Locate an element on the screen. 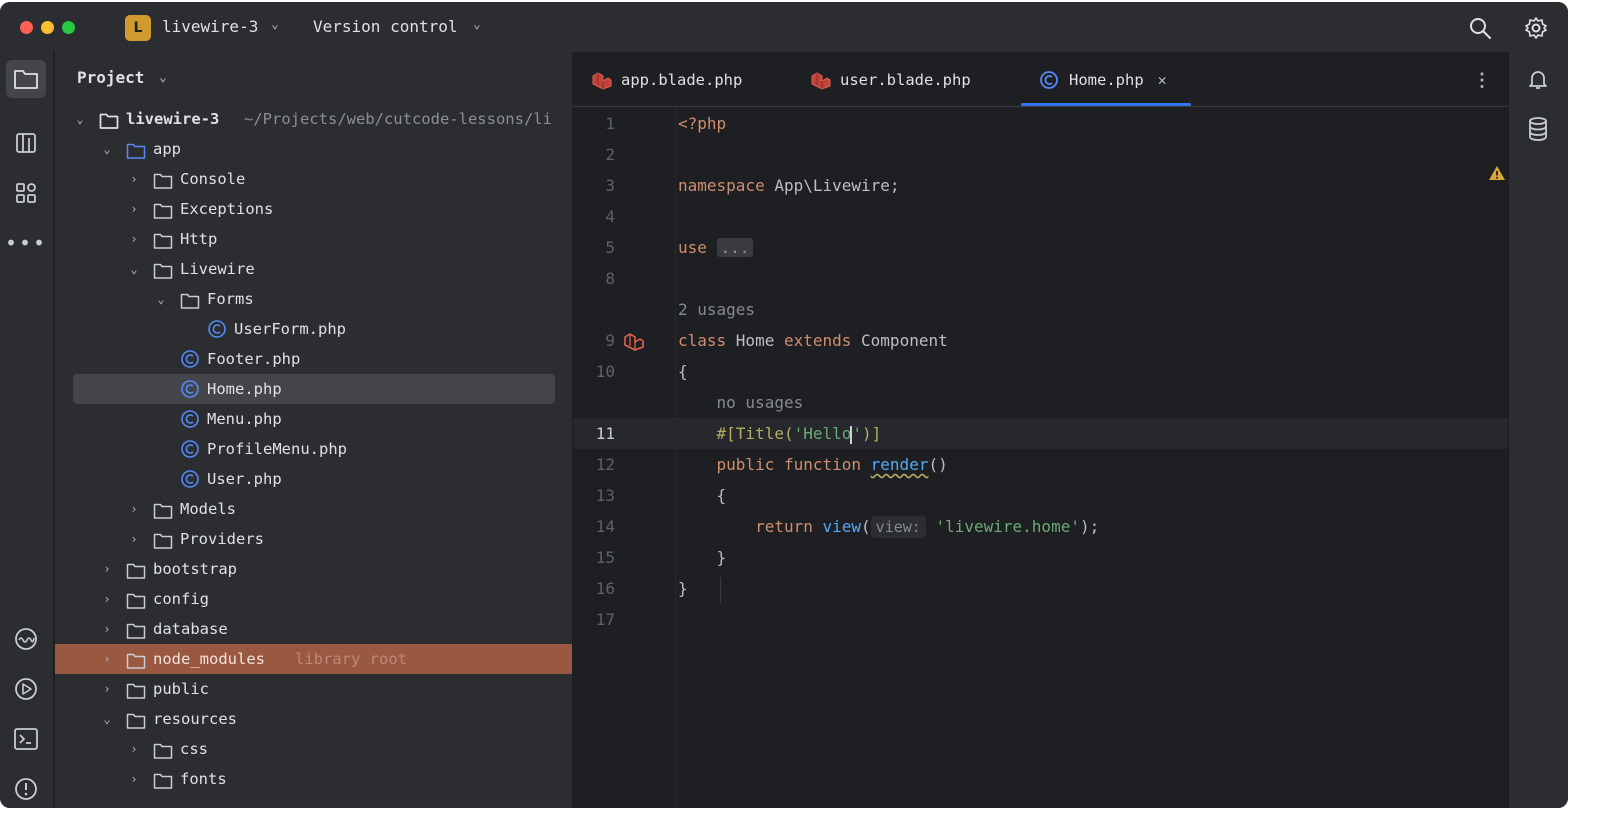 This screenshot has width=1600, height=824. code-line: 15 } is located at coordinates (1040, 557).